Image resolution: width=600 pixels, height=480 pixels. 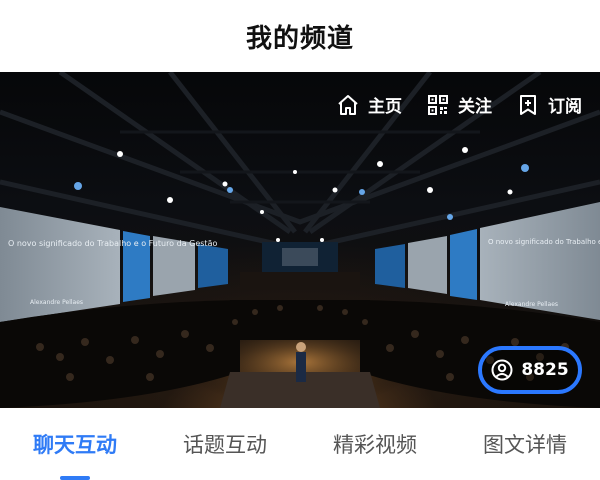 I want to click on right-screen-name: Alexandre Pellaes, so click(x=531, y=304).